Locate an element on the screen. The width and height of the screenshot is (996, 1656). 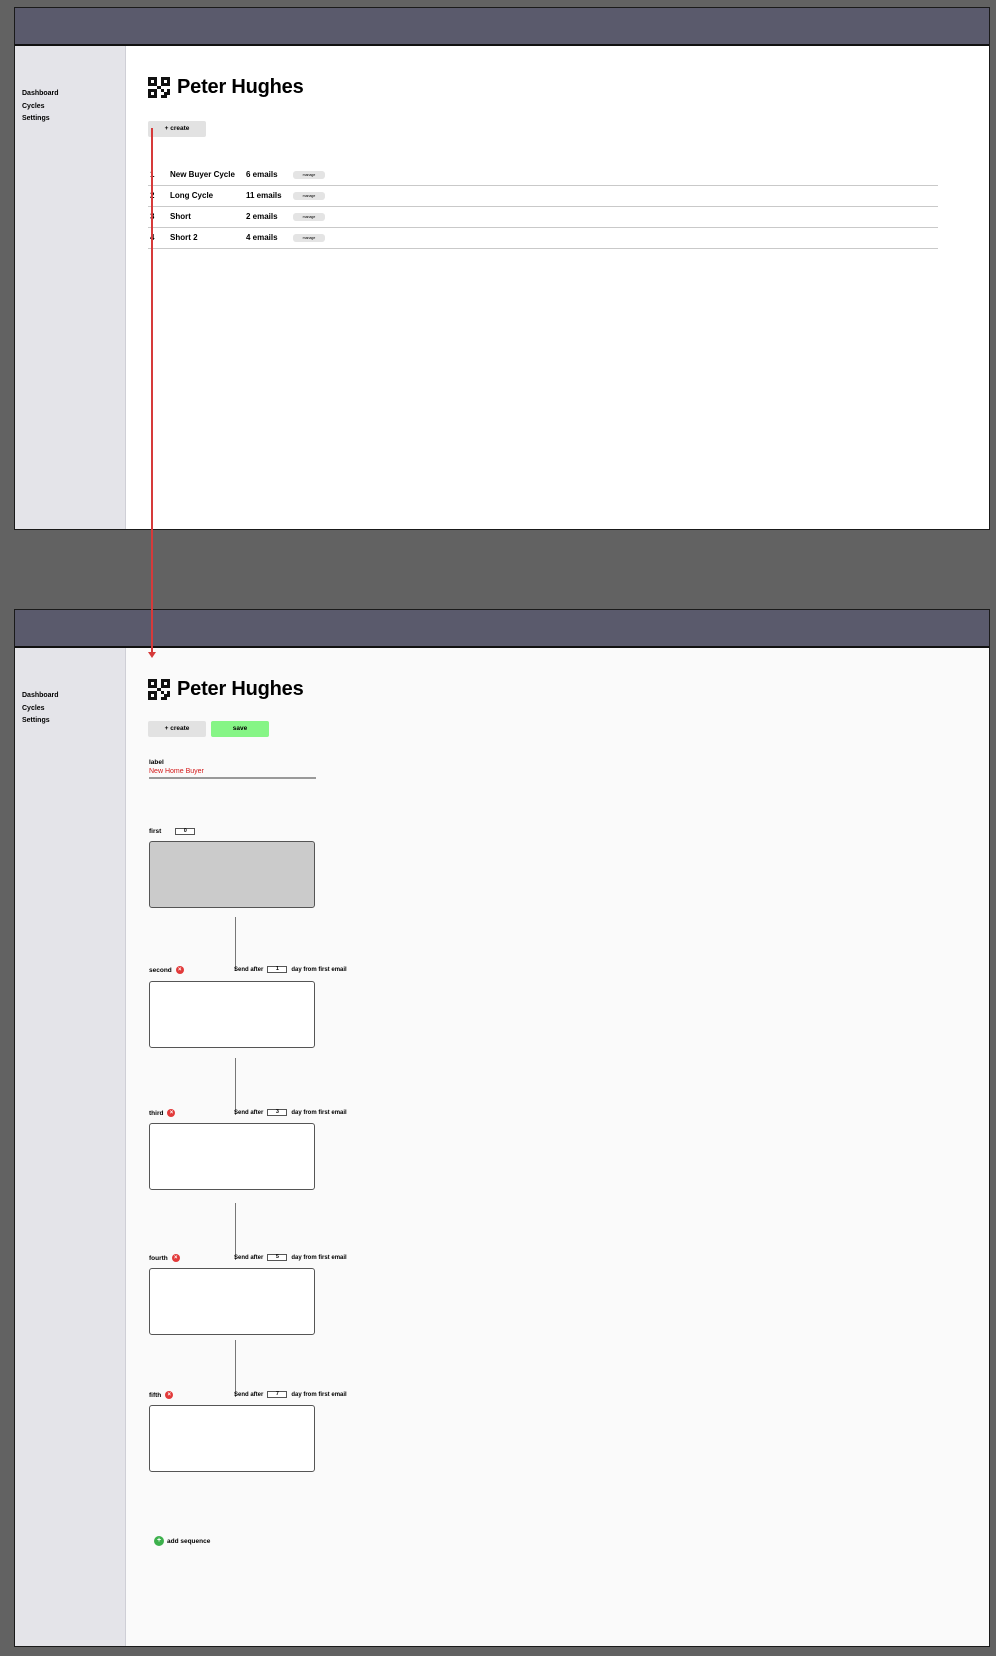
delay-input: 3 is located at coordinates (277, 1112).